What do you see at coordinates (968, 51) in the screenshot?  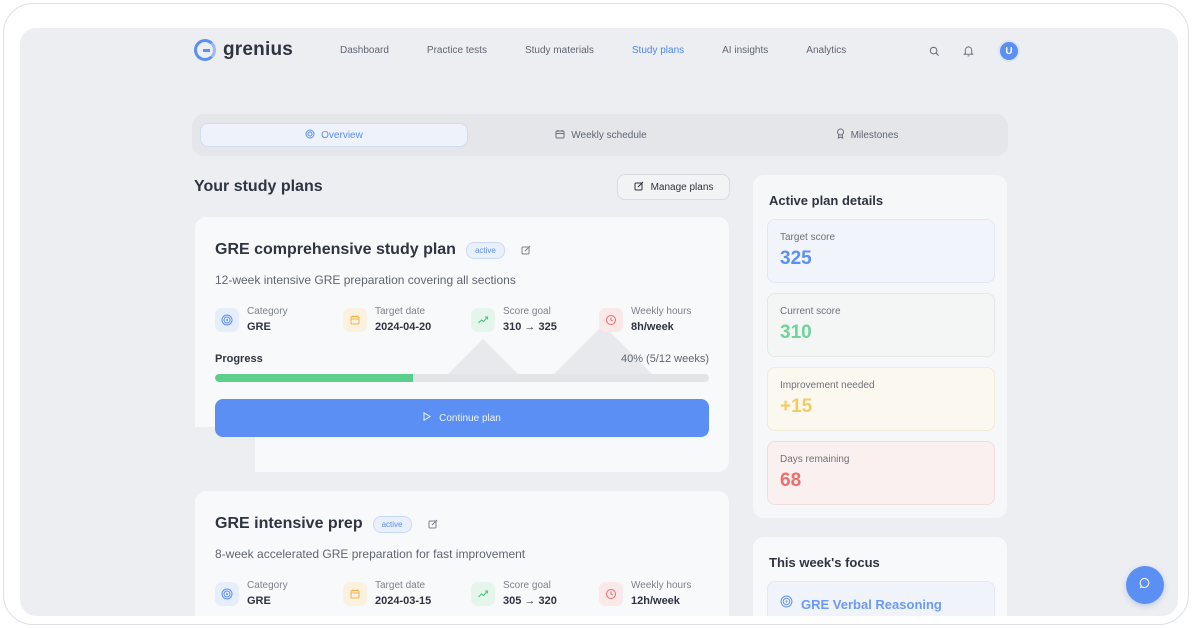 I see `bell-icon` at bounding box center [968, 51].